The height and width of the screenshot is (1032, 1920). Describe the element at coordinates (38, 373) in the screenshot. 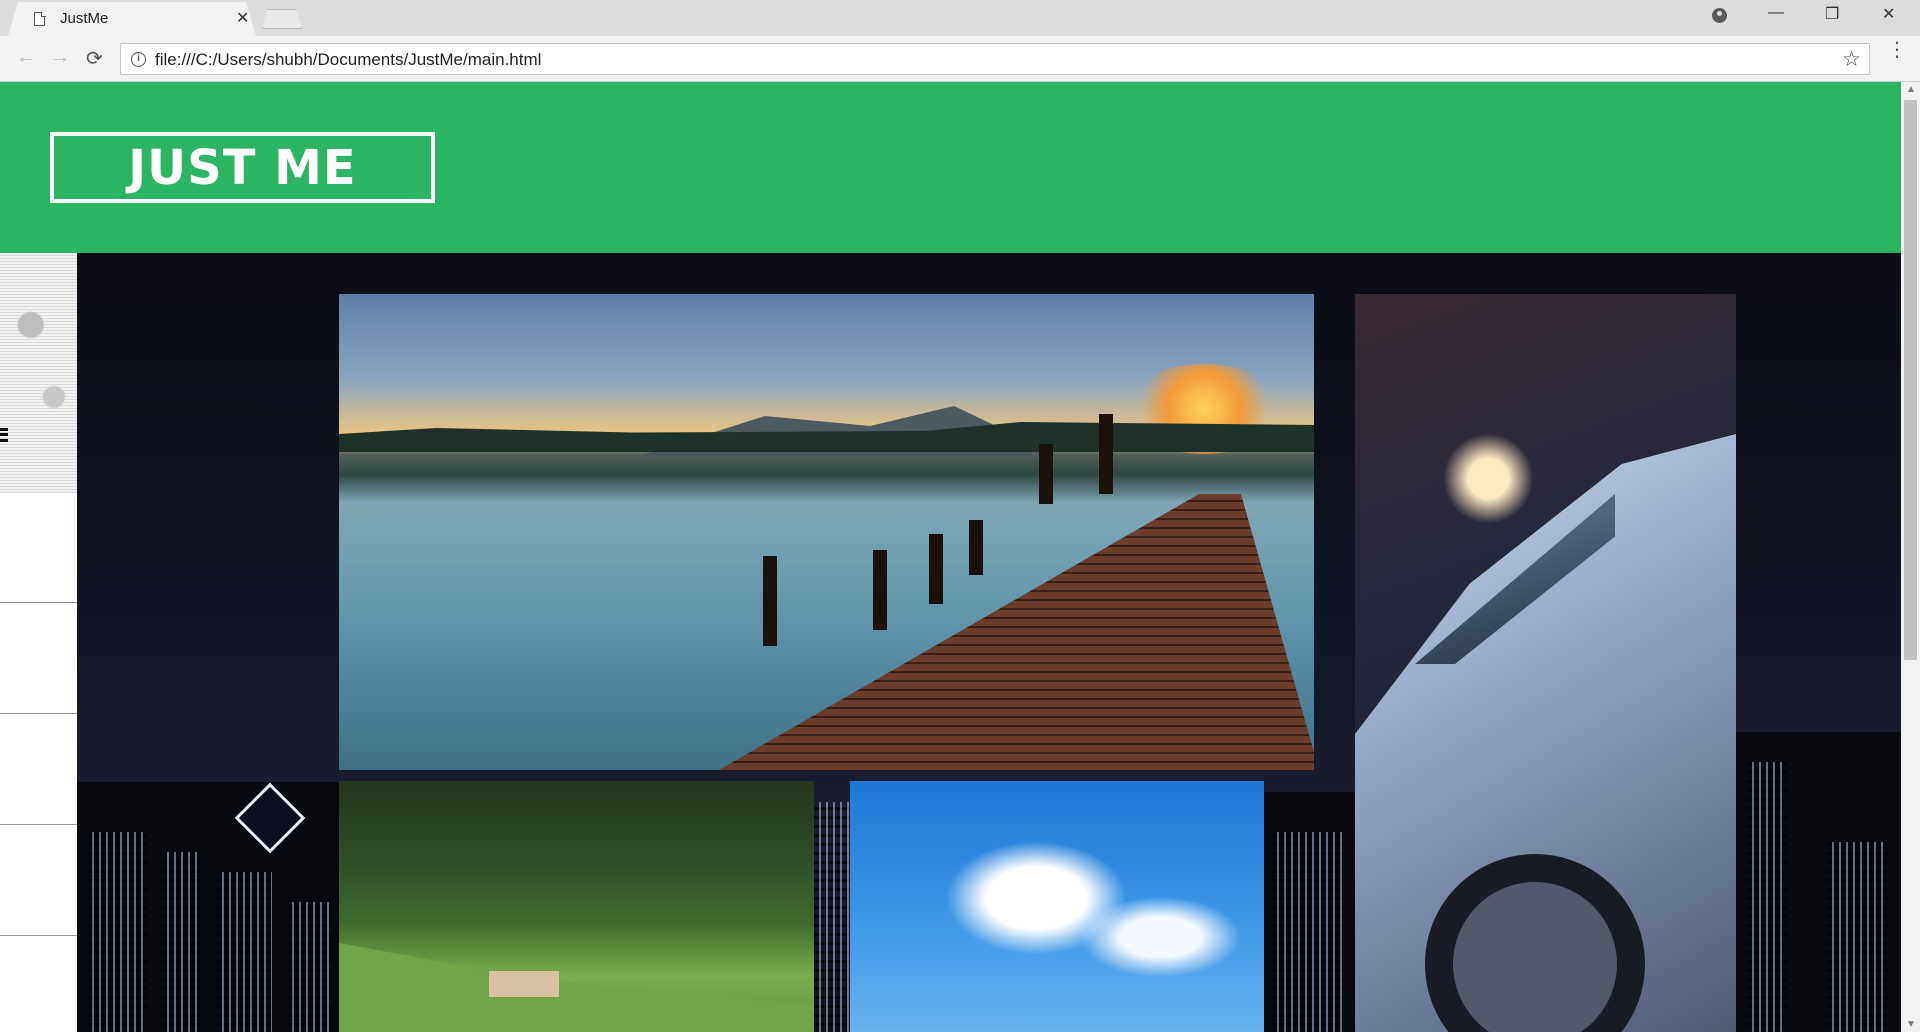

I see `sidebar-pattern-image` at that location.